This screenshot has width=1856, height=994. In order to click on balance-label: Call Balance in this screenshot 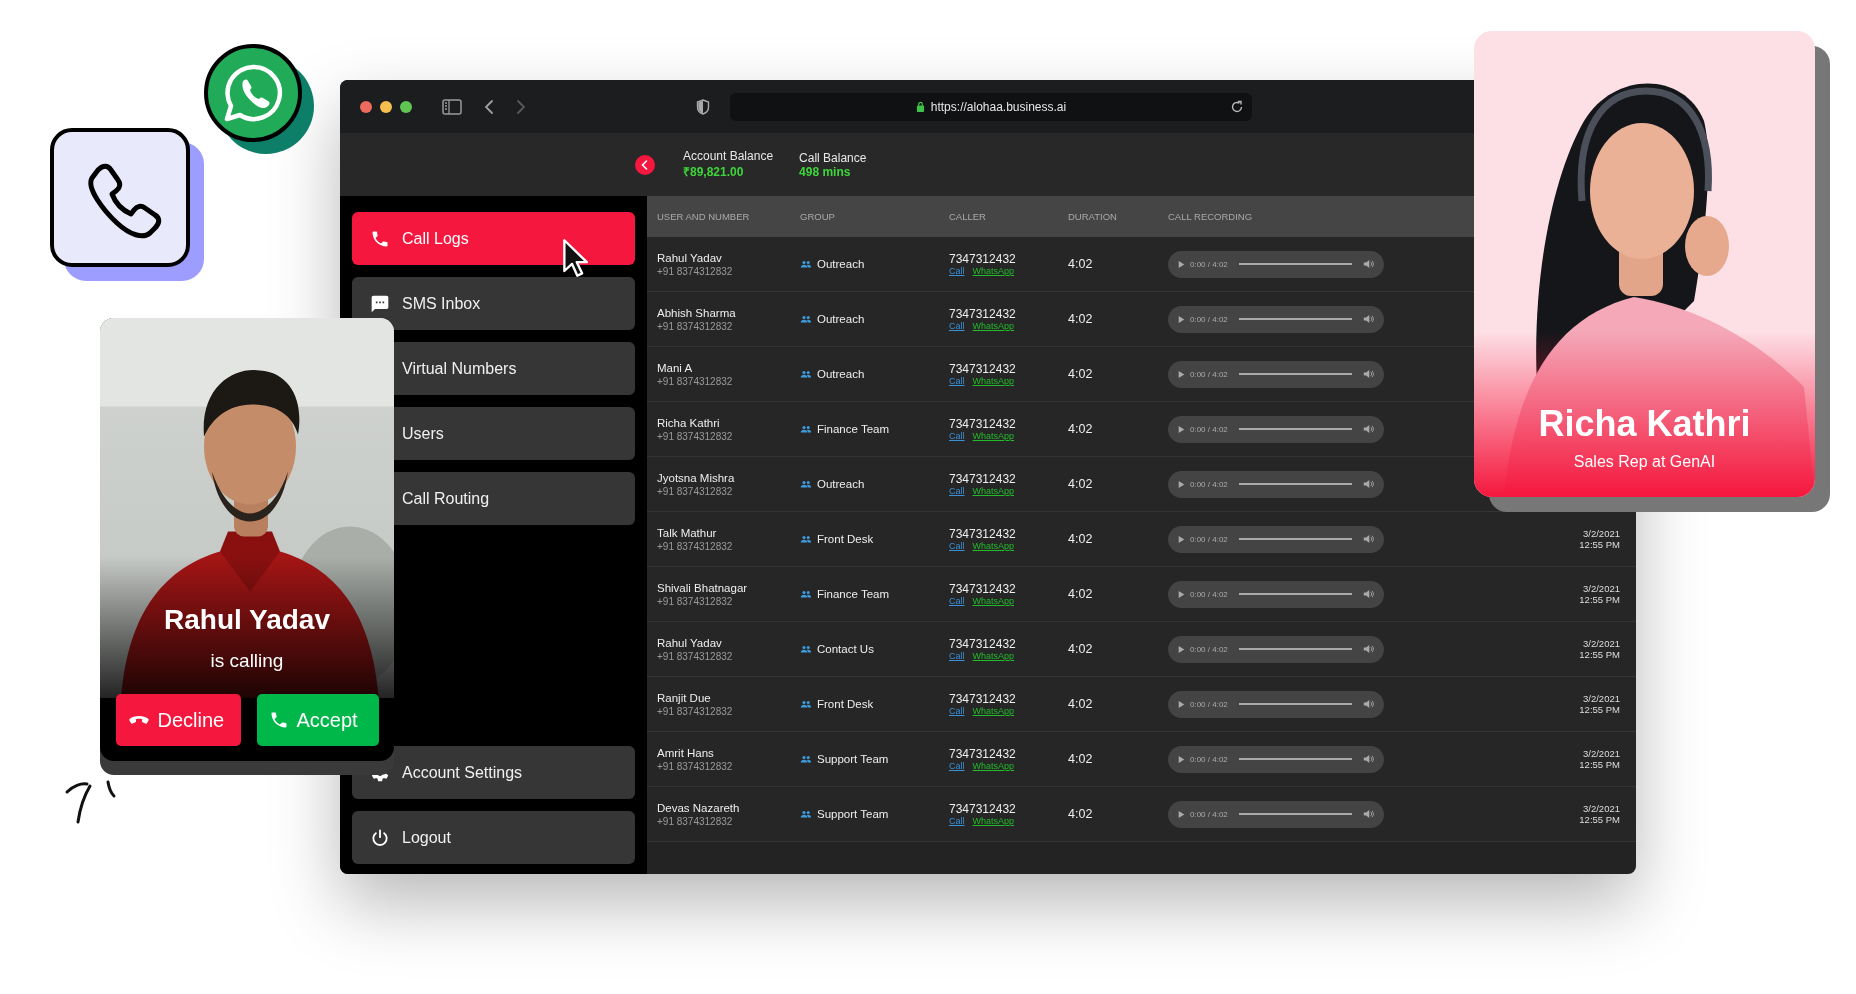, I will do `click(833, 157)`.